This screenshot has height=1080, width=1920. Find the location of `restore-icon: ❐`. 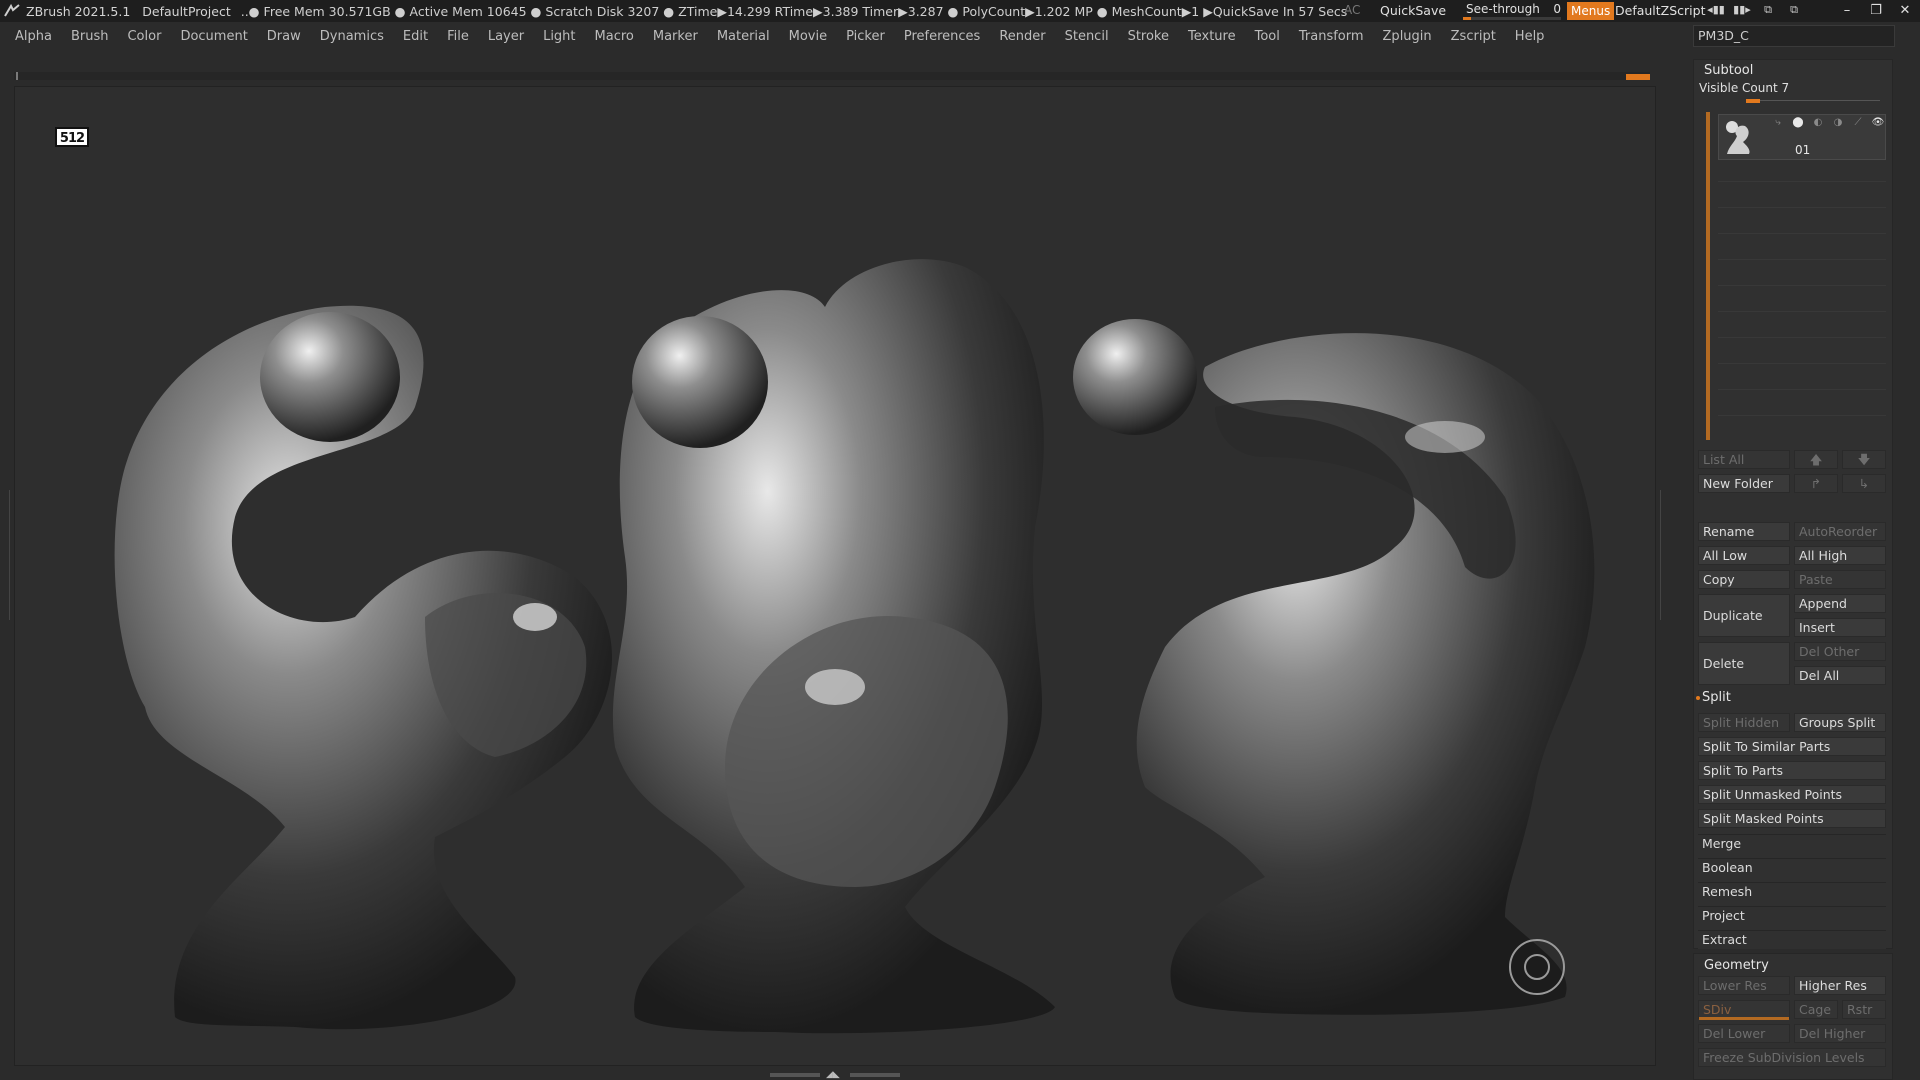

restore-icon: ❐ is located at coordinates (1876, 11).